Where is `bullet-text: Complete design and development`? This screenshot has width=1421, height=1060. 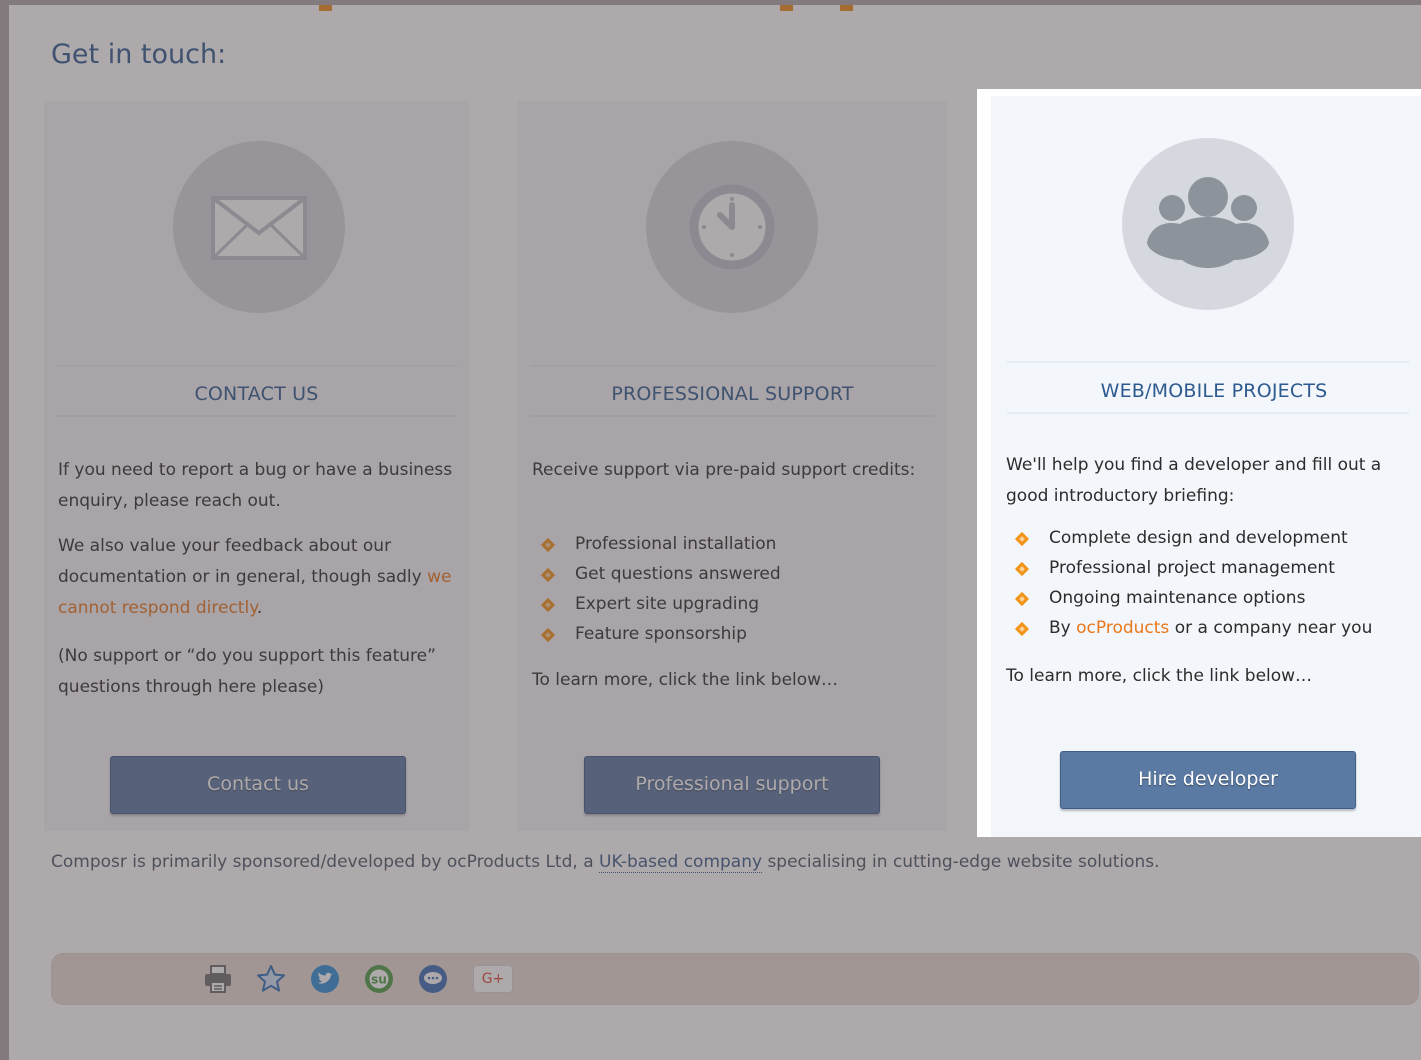 bullet-text: Complete design and development is located at coordinates (1198, 538).